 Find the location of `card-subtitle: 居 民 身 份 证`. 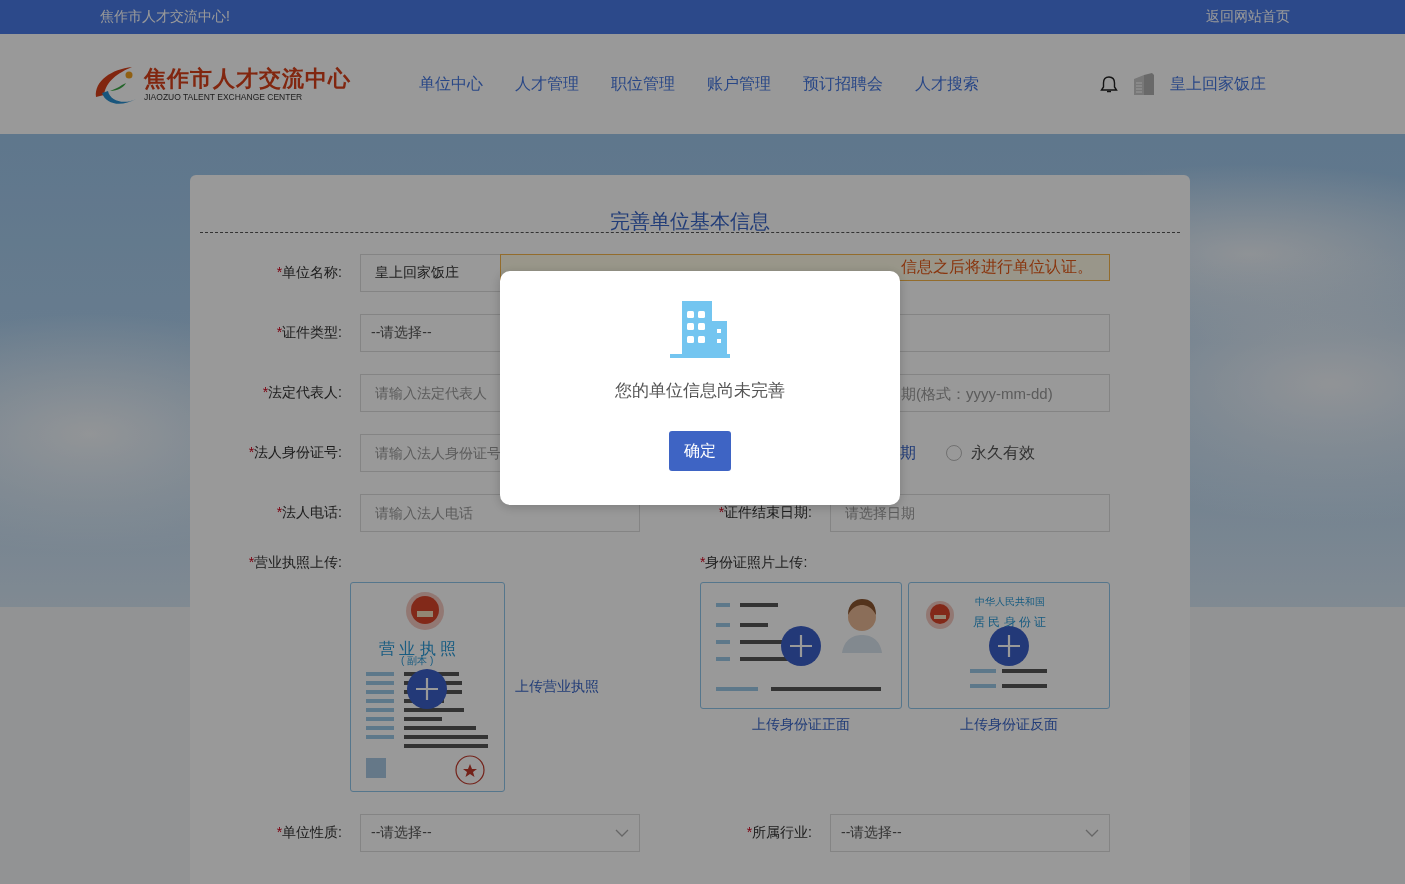

card-subtitle: 居 民 身 份 证 is located at coordinates (1010, 622).